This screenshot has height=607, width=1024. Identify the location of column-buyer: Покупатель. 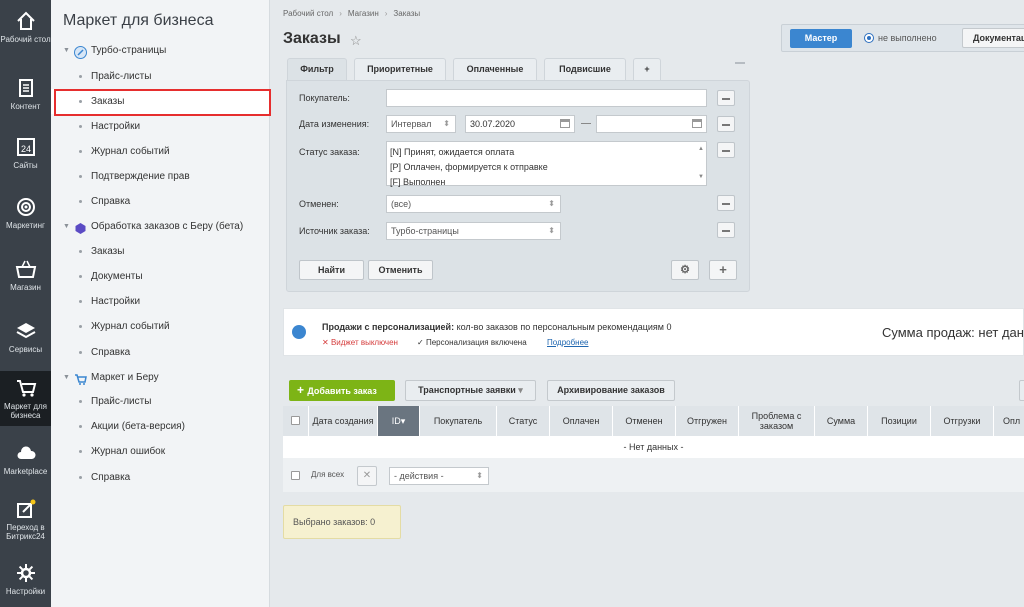
(457, 421).